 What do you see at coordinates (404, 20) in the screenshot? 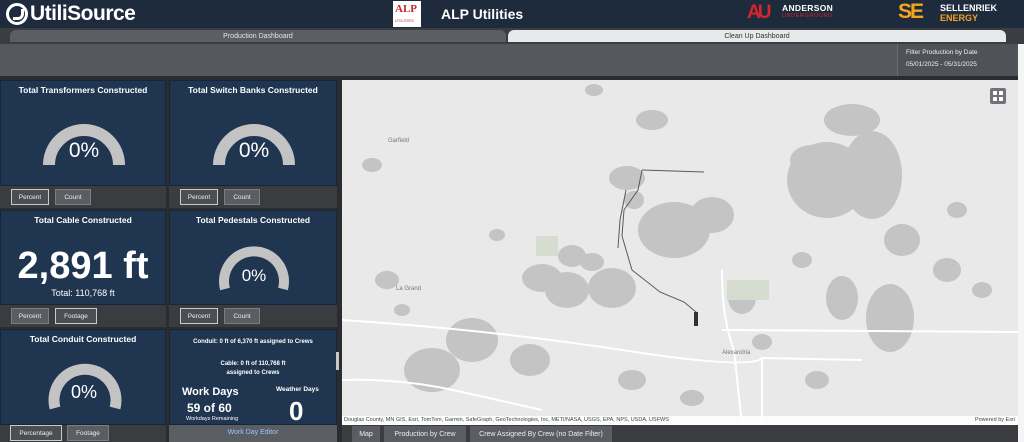
I see `alp-logo-sub: UTILITIES` at bounding box center [404, 20].